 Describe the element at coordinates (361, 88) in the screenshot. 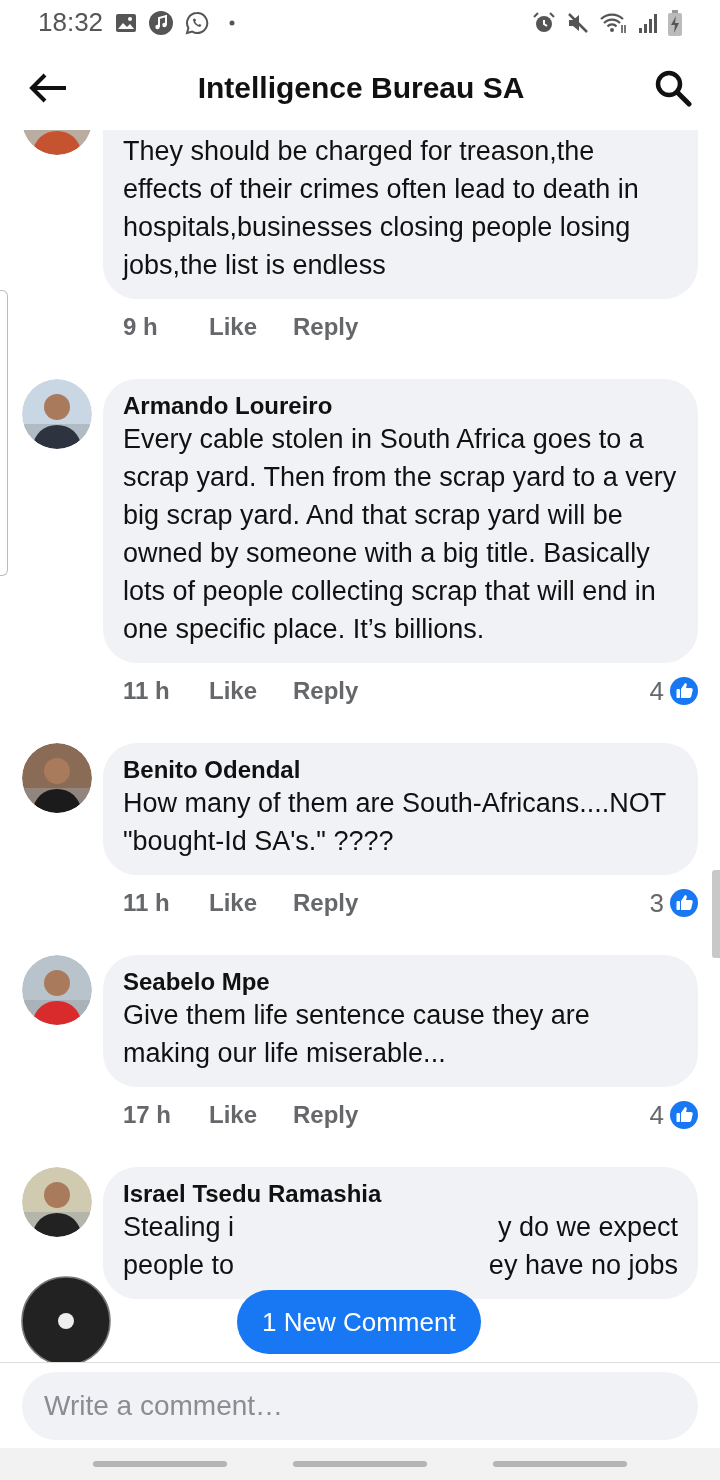

I see `page-title: Intelligence Bureau SA` at that location.